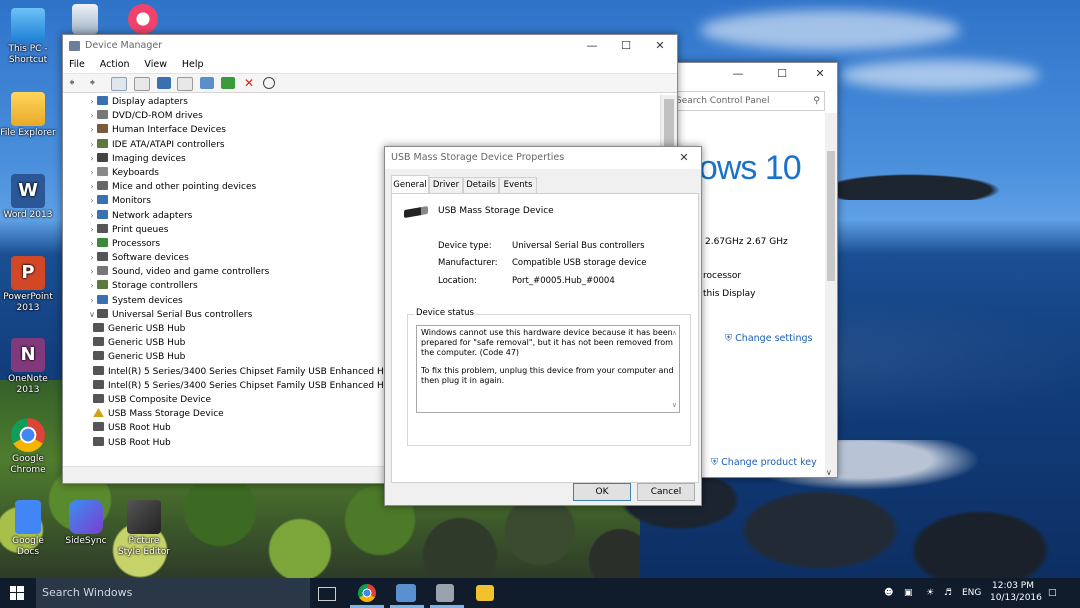 The width and height of the screenshot is (1080, 608). I want to click on desktop-icon-file-explorer: File Explorer, so click(28, 115).